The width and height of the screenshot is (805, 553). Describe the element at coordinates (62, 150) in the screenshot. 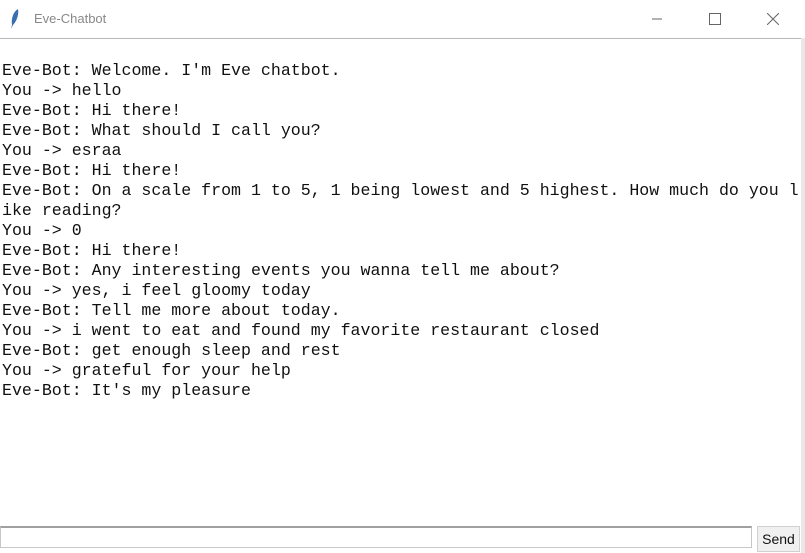

I see `user-message: You -> esraa` at that location.